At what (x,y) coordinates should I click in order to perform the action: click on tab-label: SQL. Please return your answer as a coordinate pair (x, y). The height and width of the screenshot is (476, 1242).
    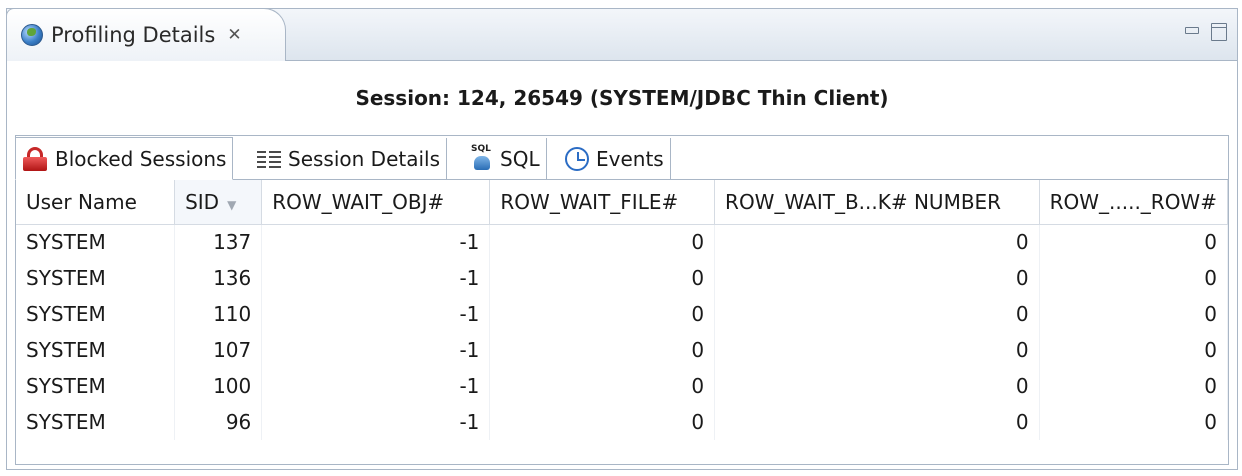
    Looking at the image, I should click on (520, 159).